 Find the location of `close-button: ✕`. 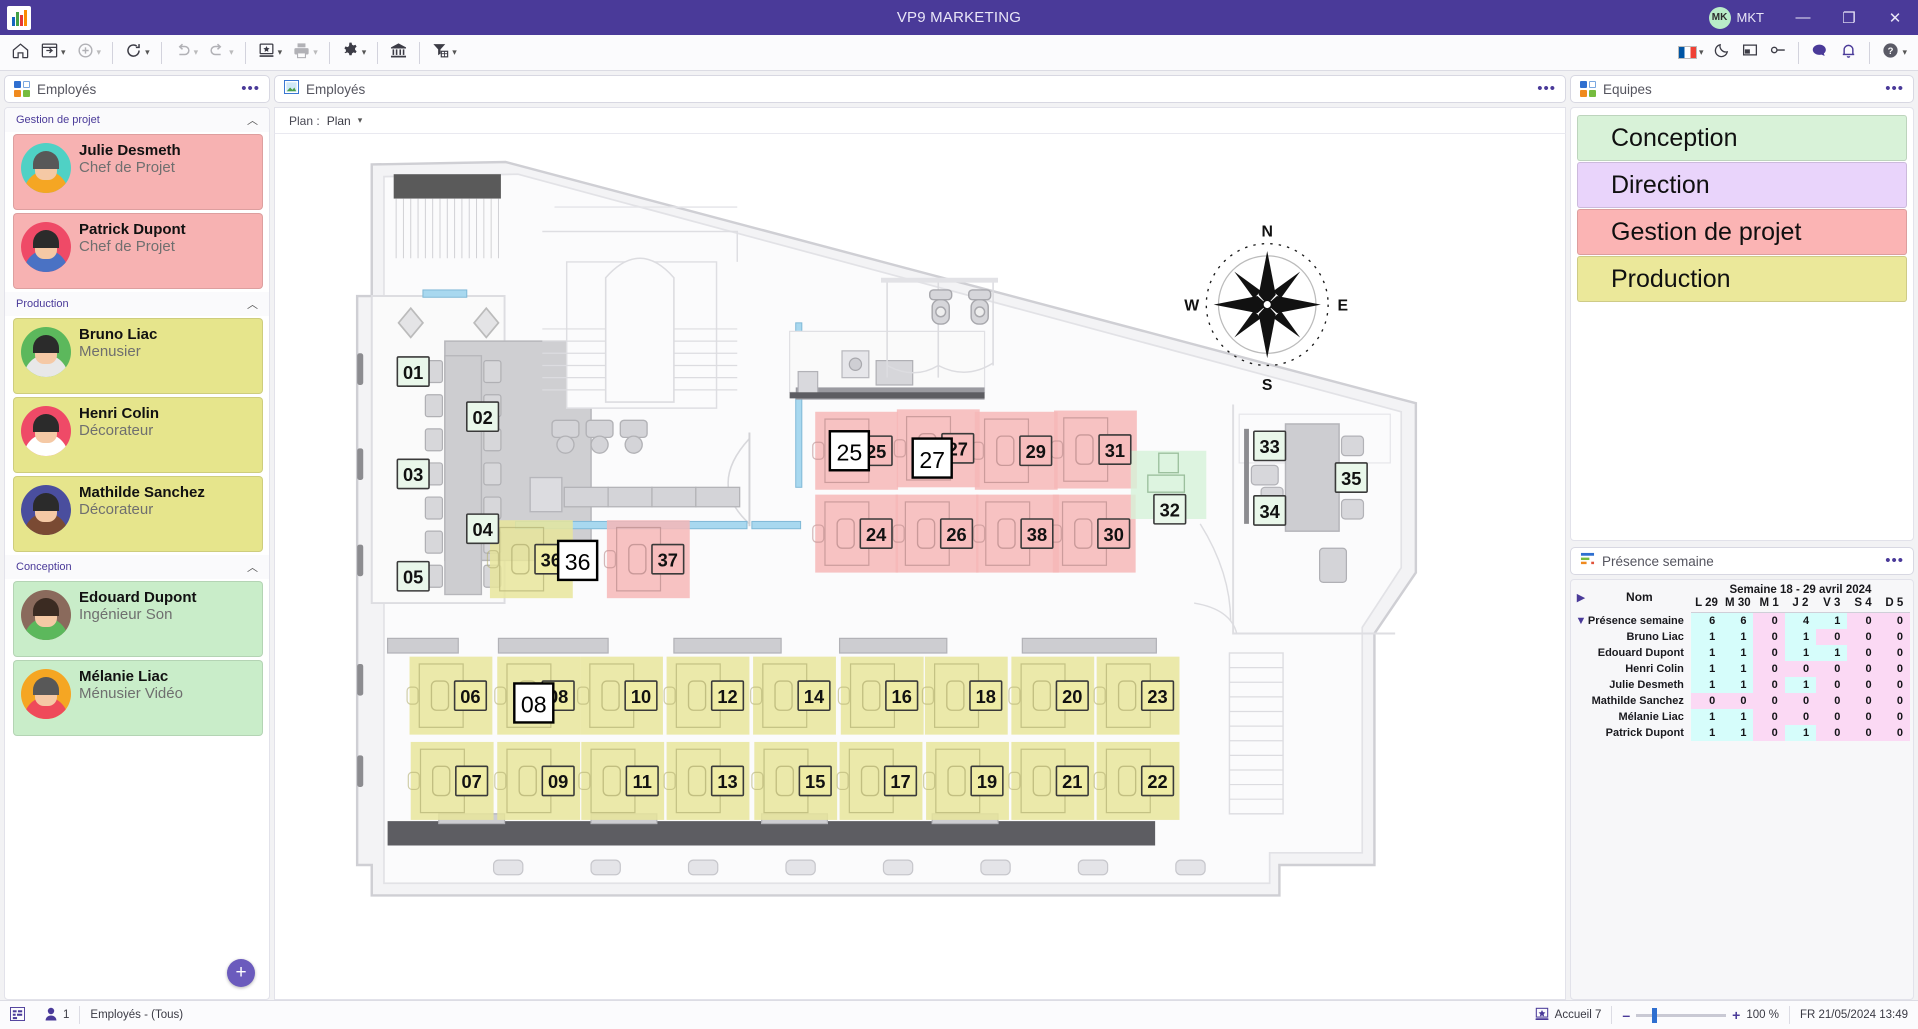

close-button: ✕ is located at coordinates (1895, 17).